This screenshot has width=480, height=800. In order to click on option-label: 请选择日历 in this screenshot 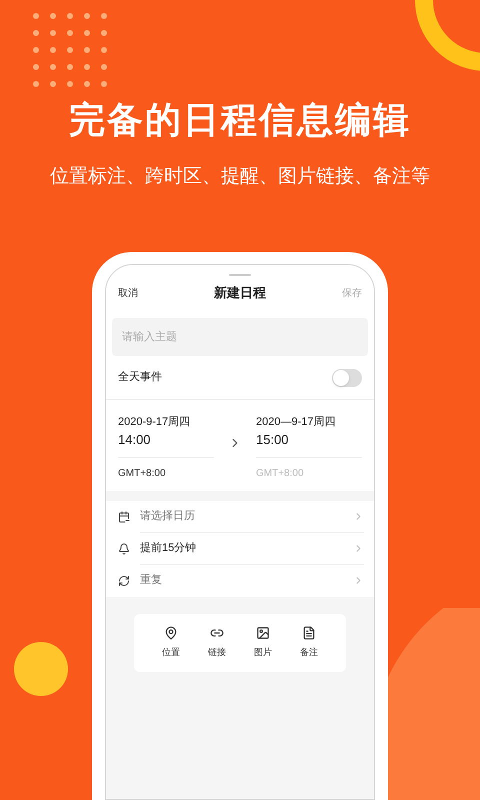, I will do `click(168, 516)`.